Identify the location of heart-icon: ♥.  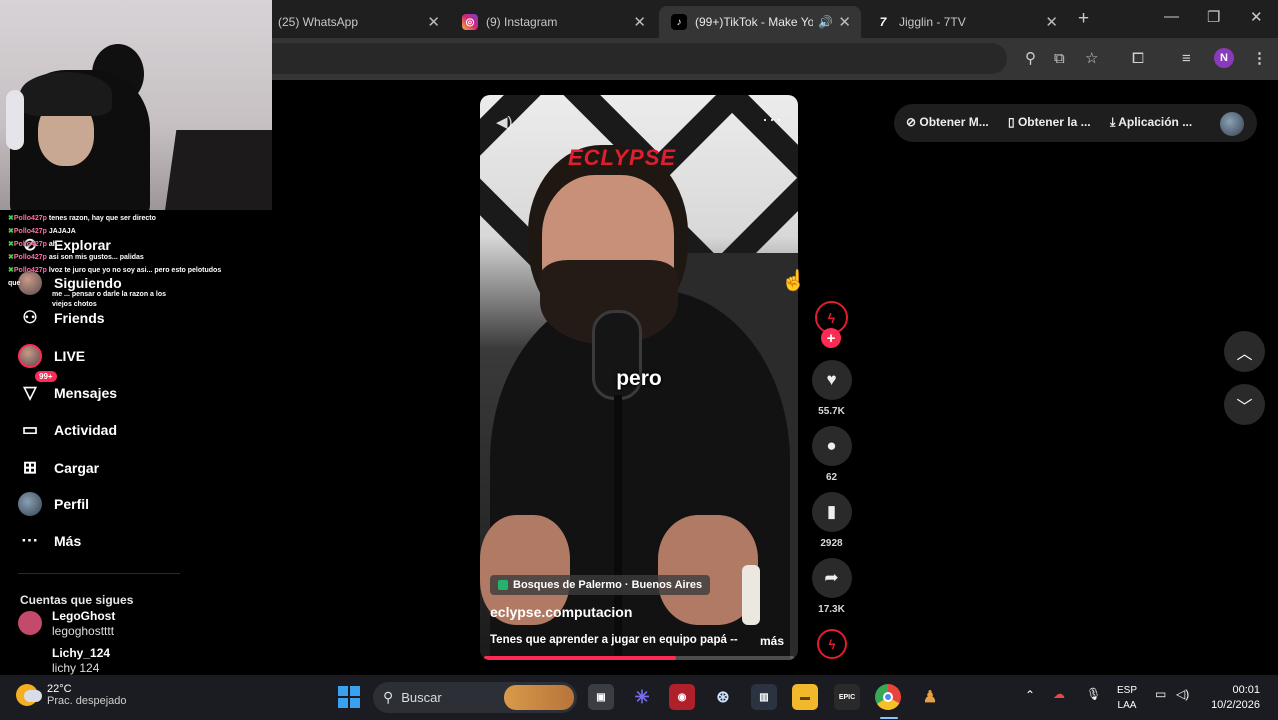
(831, 380).